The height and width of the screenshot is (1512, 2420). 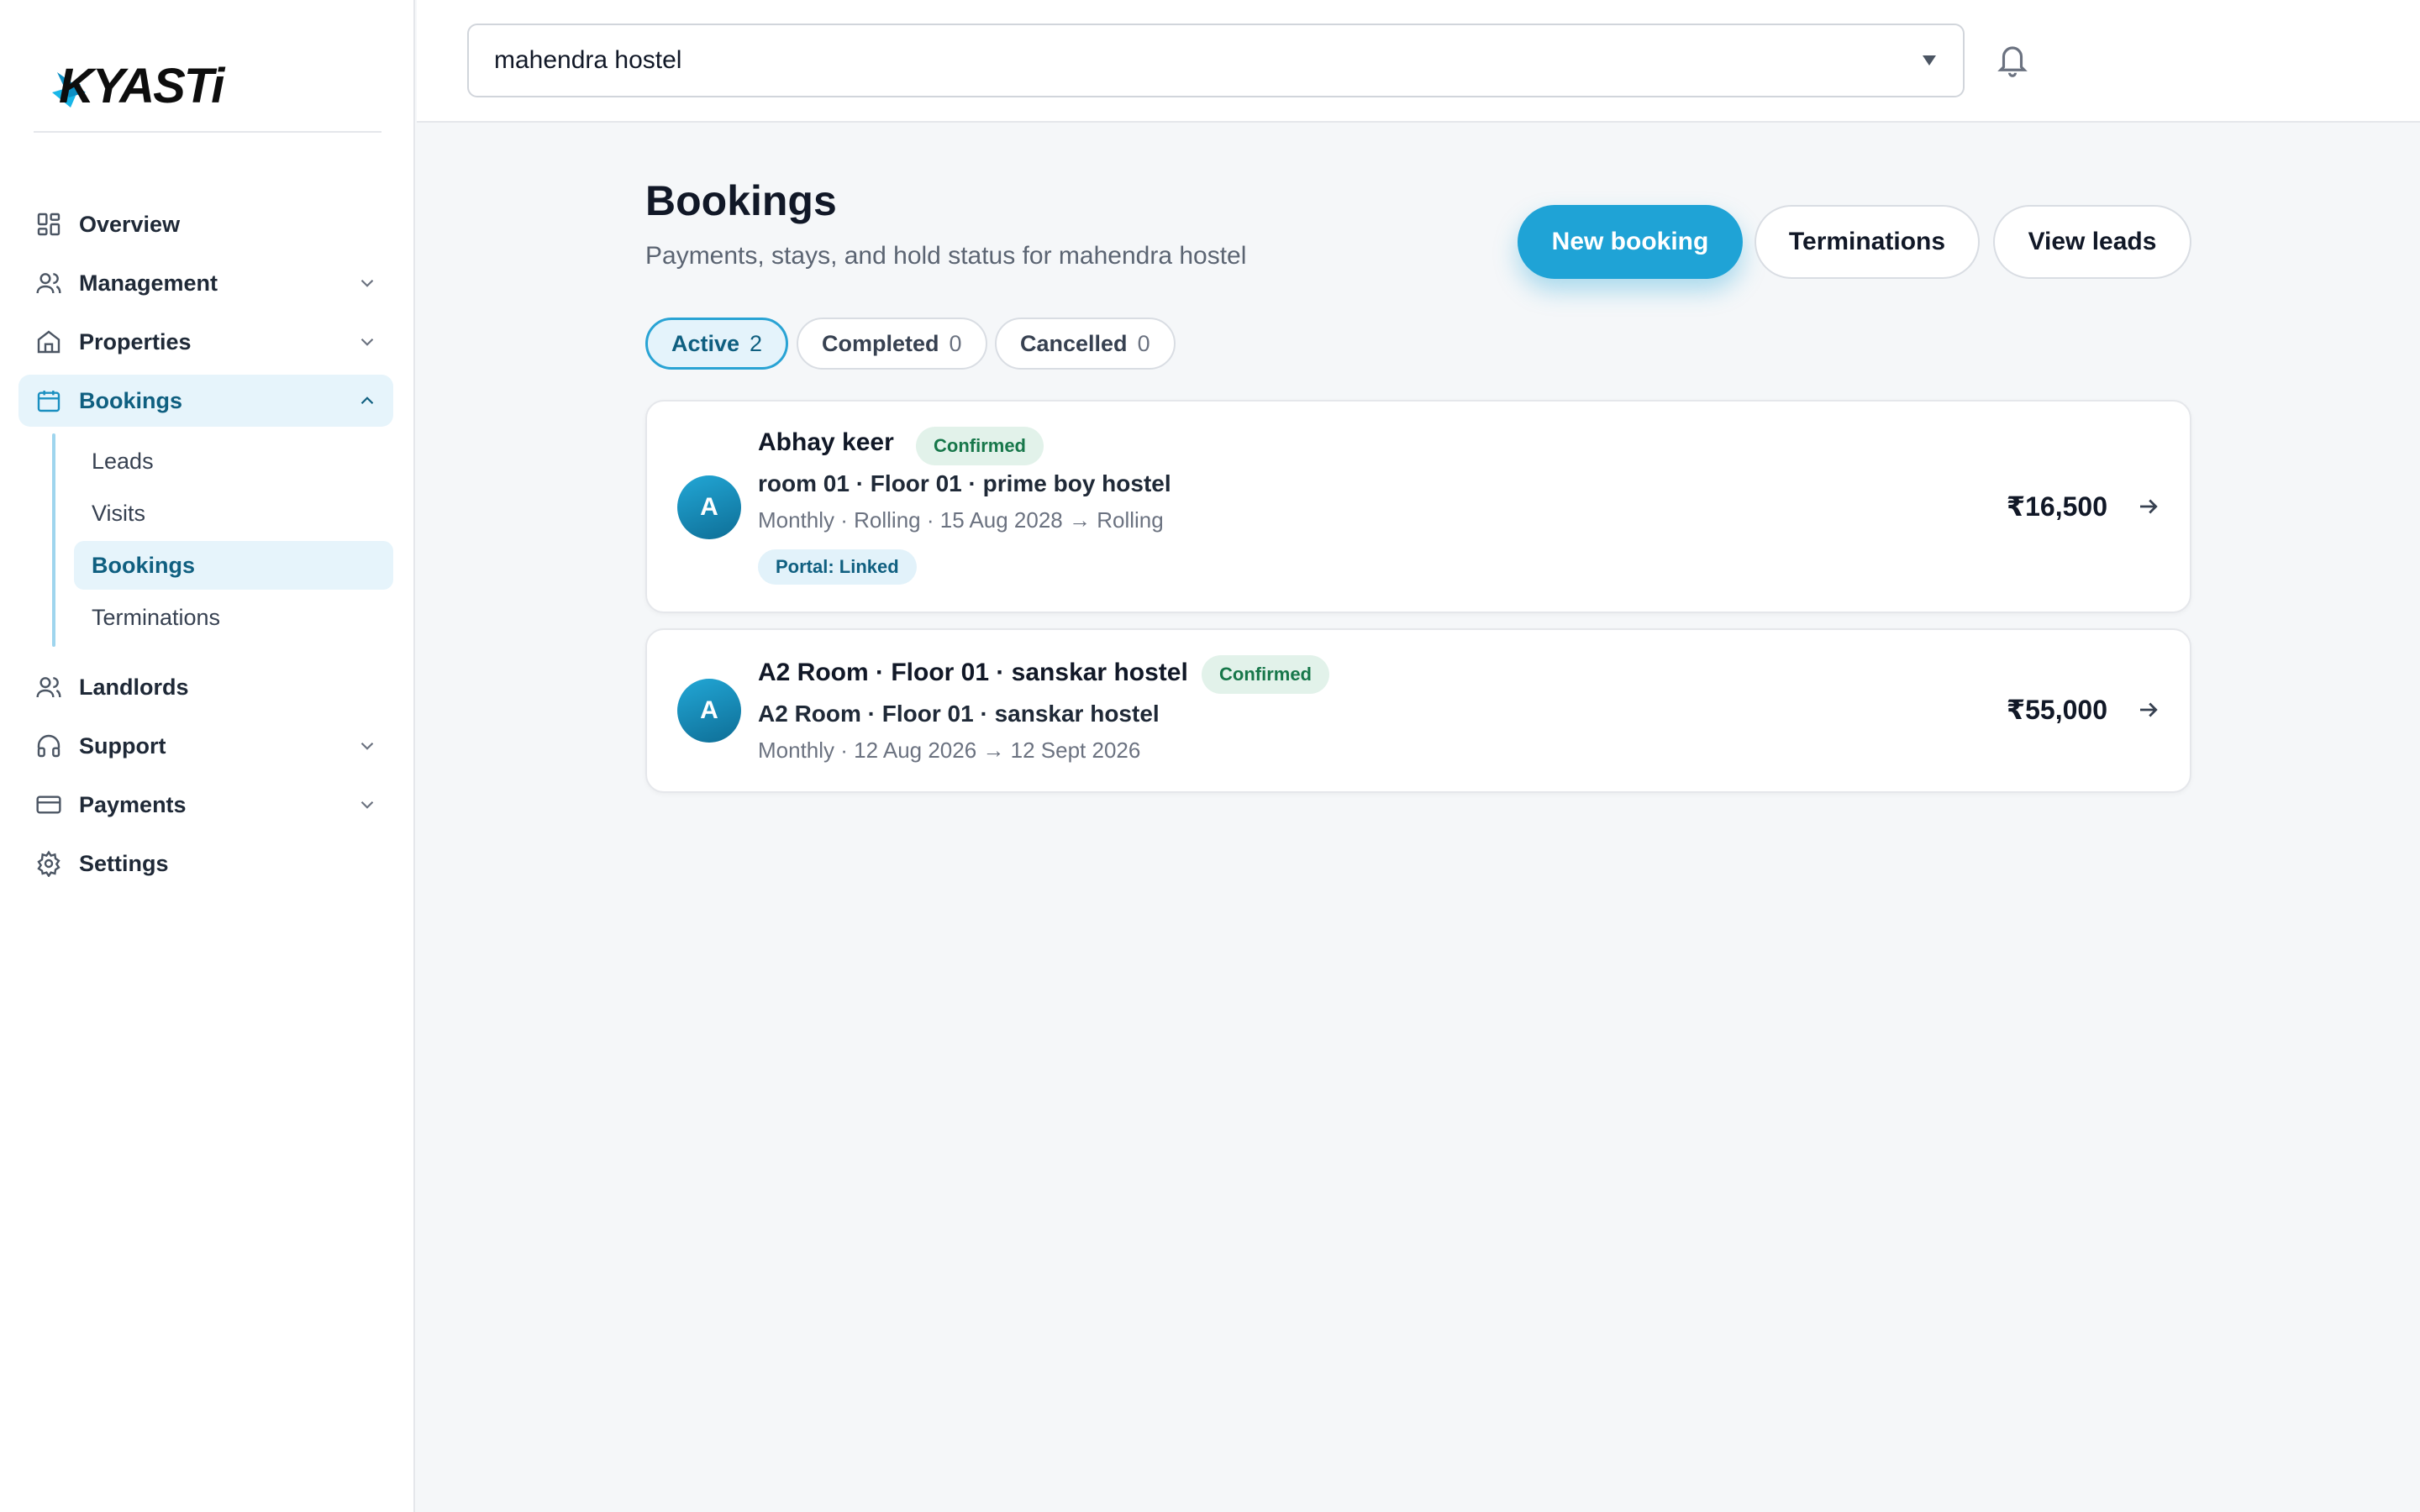 What do you see at coordinates (880, 343) in the screenshot?
I see `tab-label: Completed` at bounding box center [880, 343].